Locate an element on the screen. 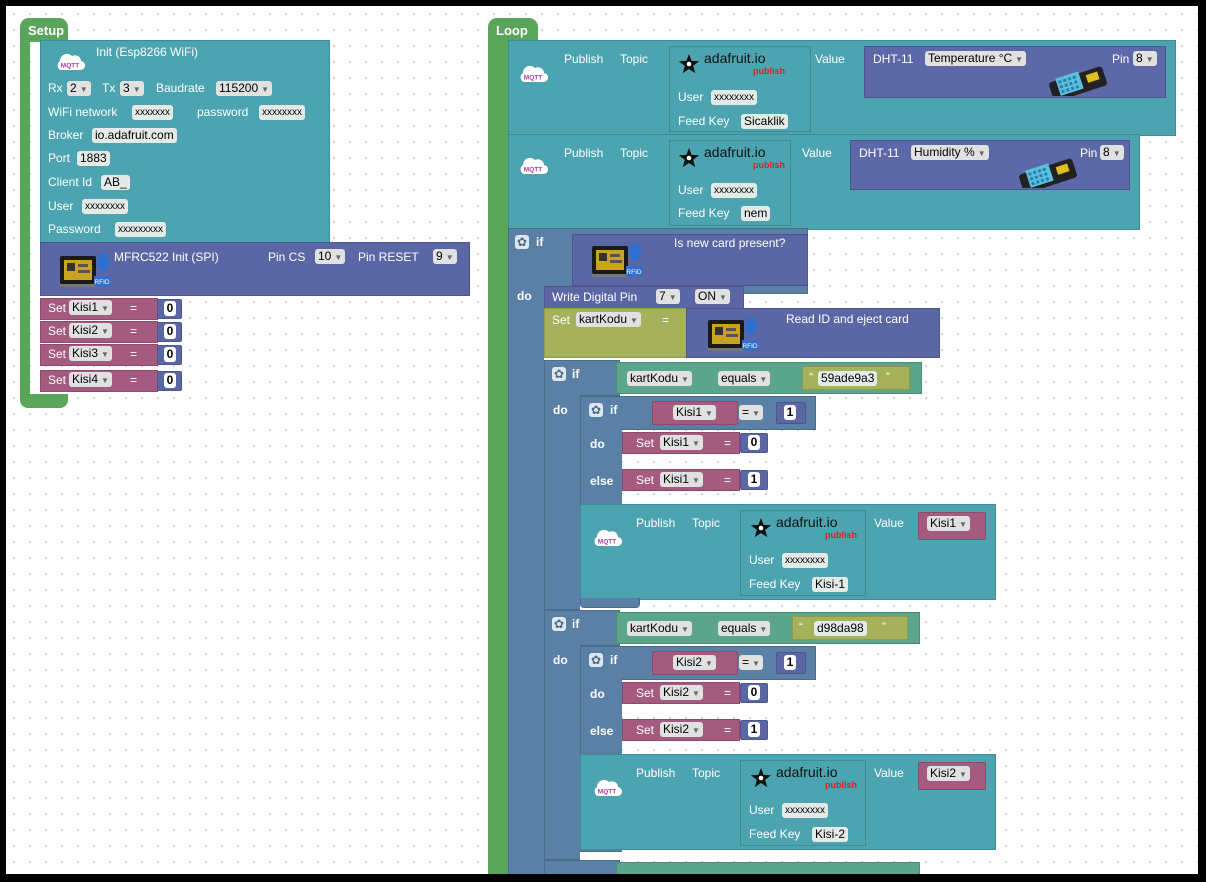 This screenshot has height=882, width=1206. pin-state-dropdown: ON ▼ is located at coordinates (712, 296).